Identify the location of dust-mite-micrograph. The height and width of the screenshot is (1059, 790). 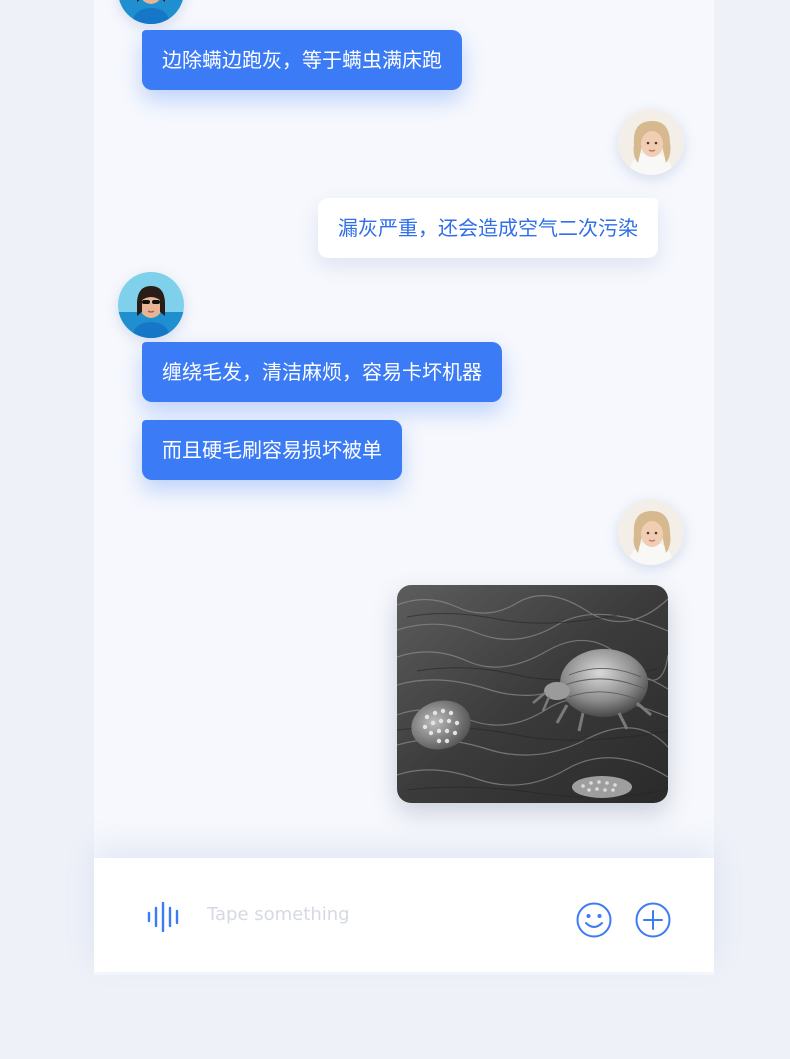
(532, 694).